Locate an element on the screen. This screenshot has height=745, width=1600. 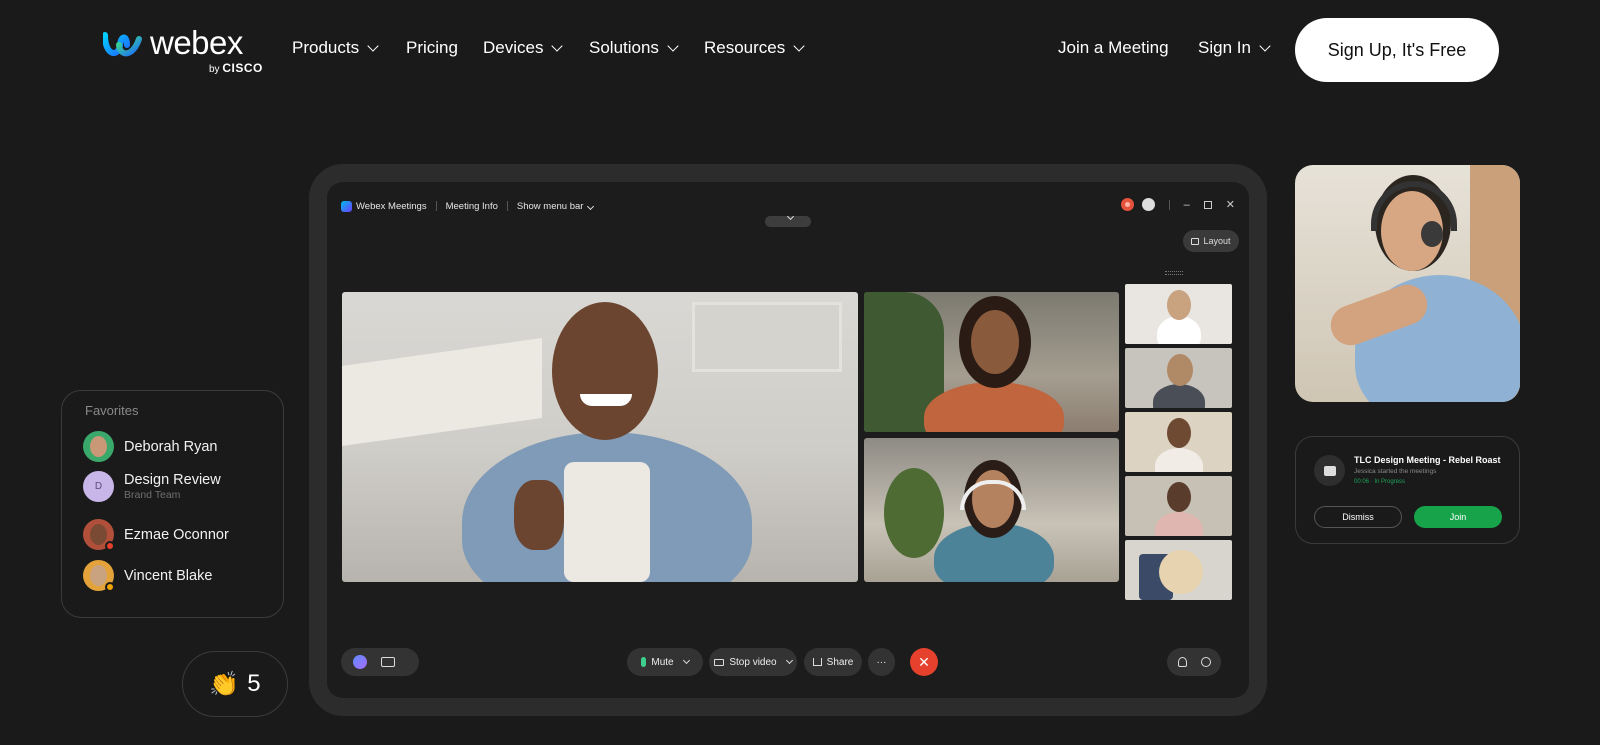
favorite-item: D Design Review Brand Team is located at coordinates (152, 486).